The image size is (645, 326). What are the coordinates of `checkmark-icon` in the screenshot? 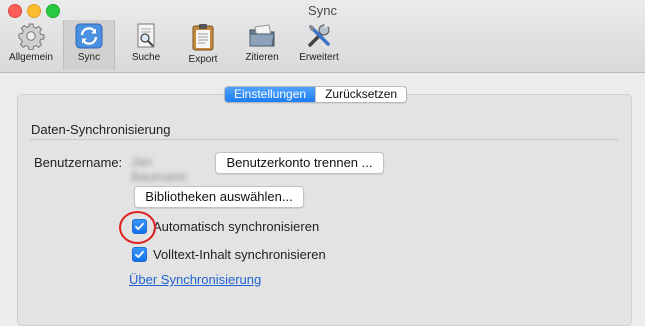 It's located at (139, 254).